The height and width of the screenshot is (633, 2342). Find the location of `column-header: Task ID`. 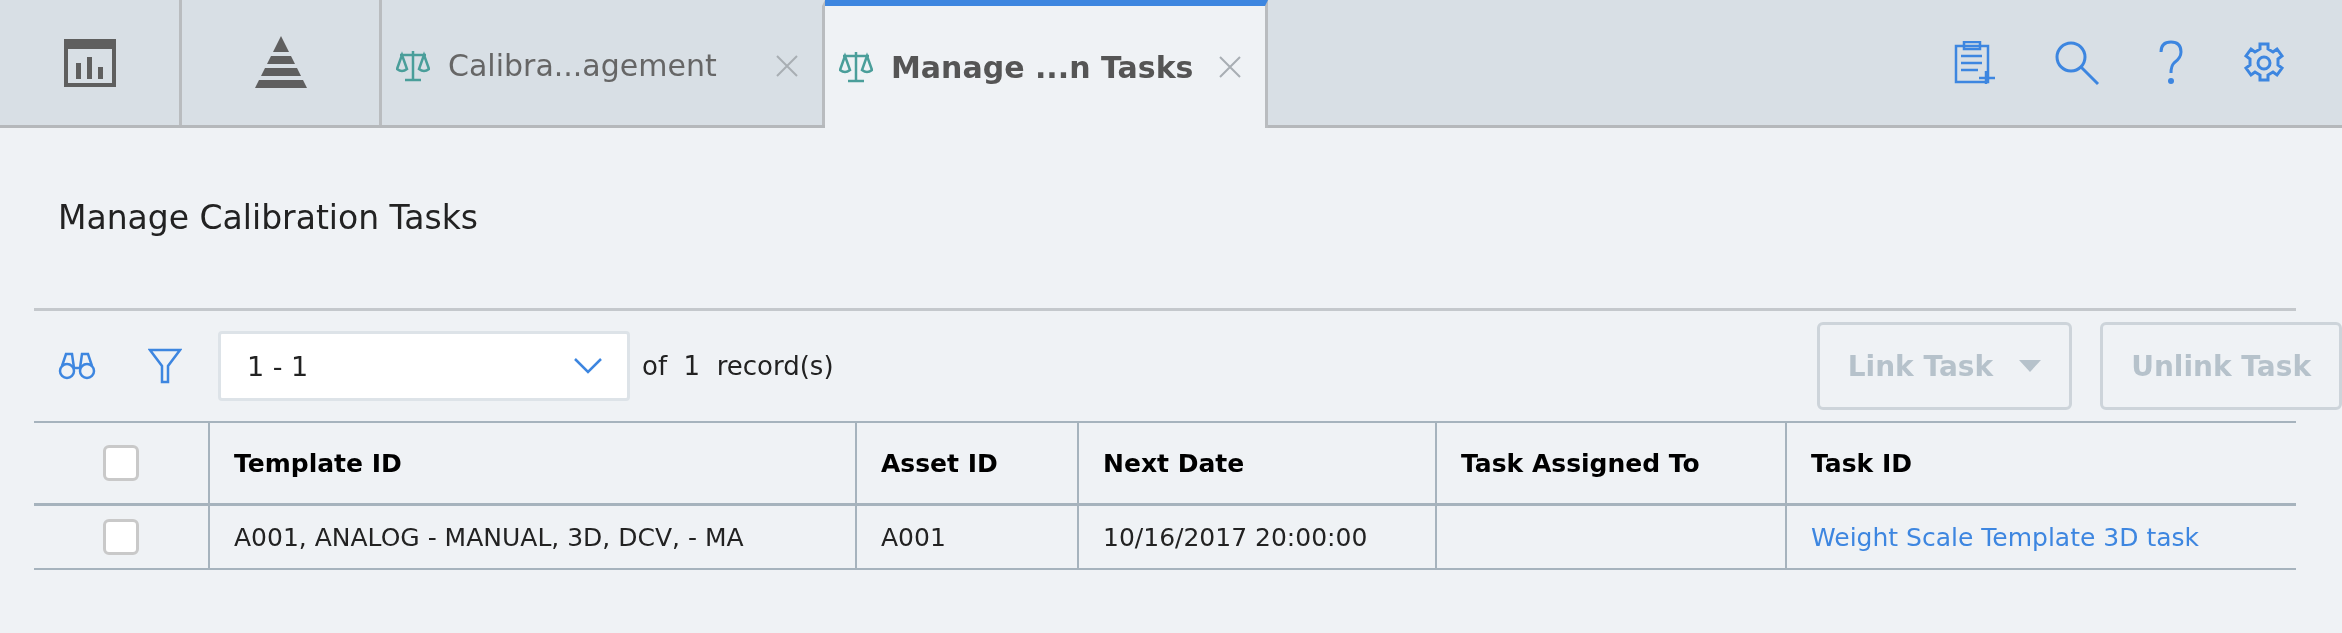

column-header: Task ID is located at coordinates (2040, 463).